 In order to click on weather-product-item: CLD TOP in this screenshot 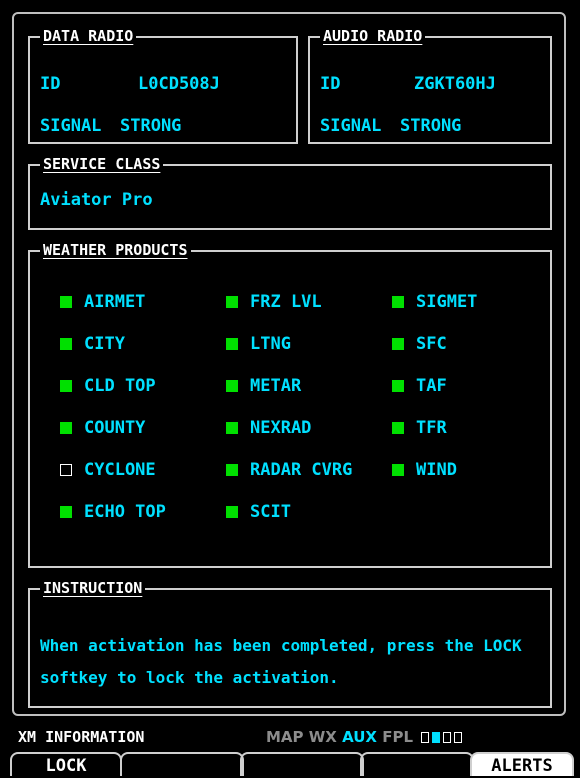, I will do `click(108, 386)`.